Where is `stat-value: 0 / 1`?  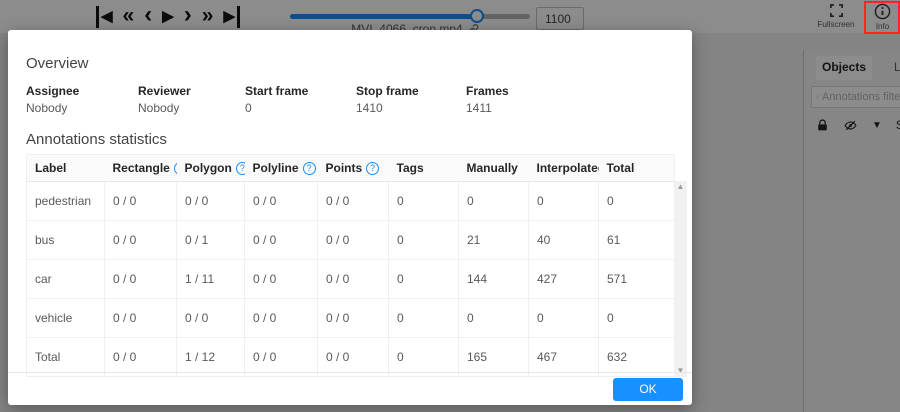
stat-value: 0 / 1 is located at coordinates (210, 240).